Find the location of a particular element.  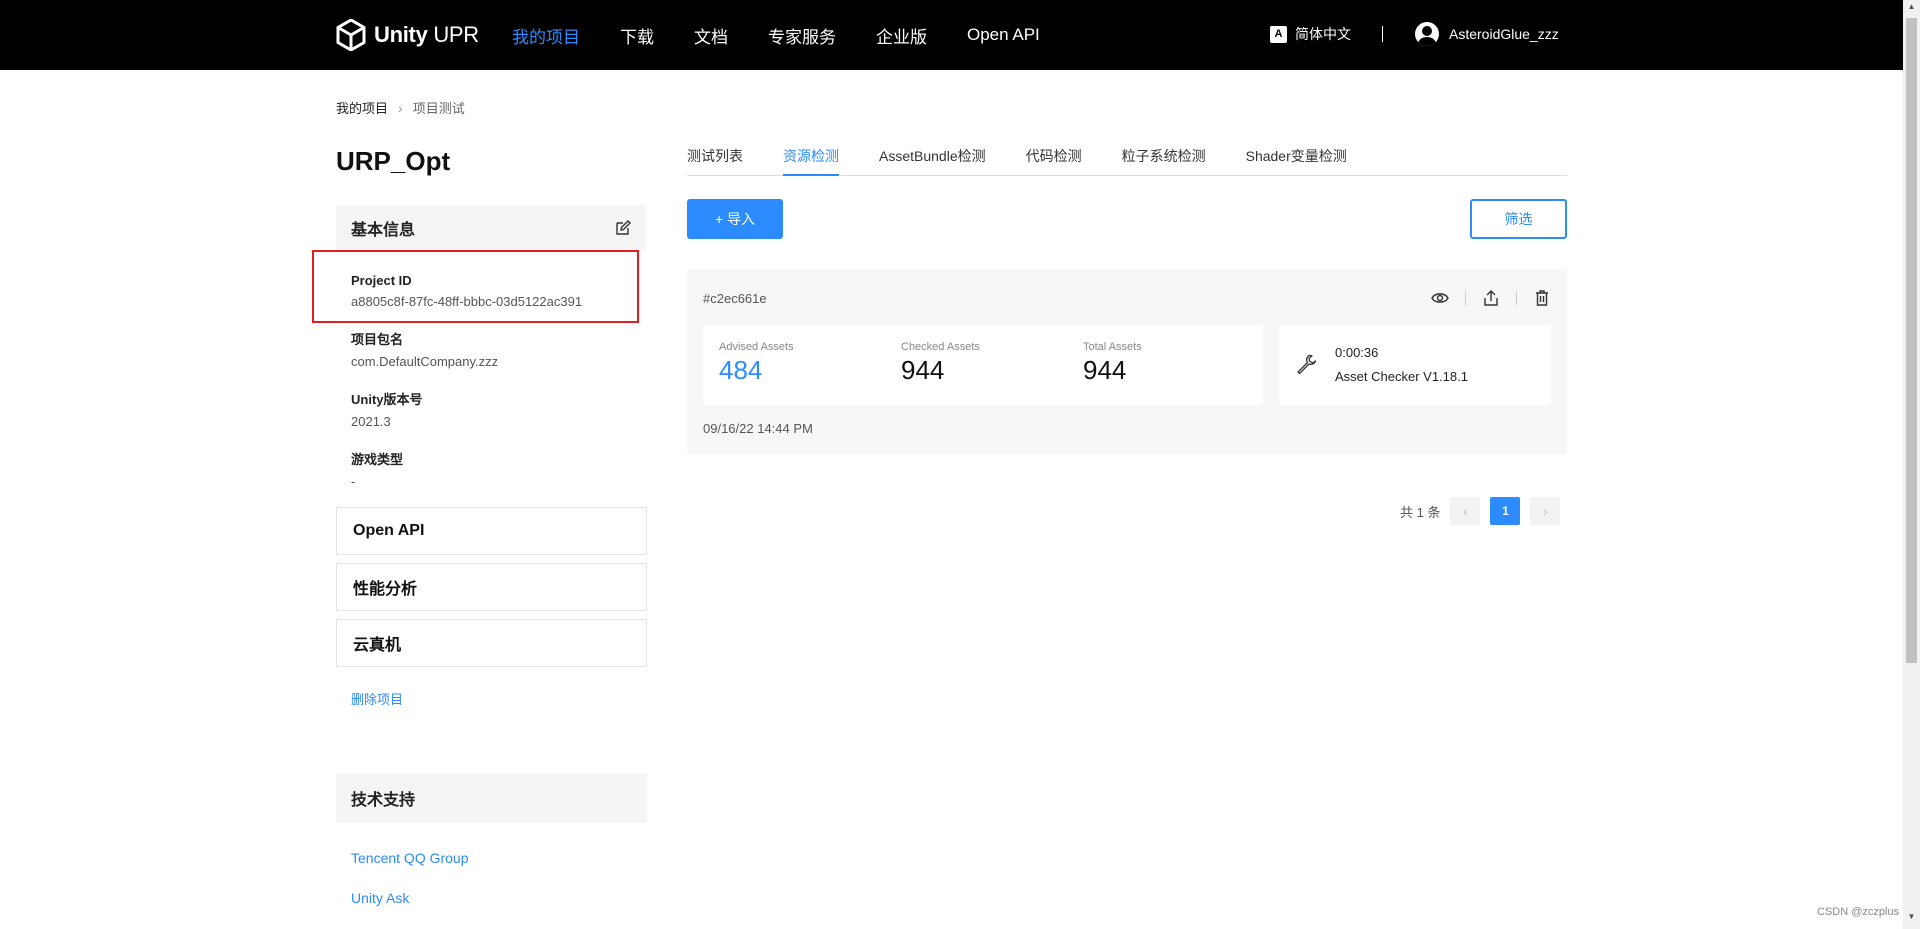

language-icon: A is located at coordinates (1278, 34).